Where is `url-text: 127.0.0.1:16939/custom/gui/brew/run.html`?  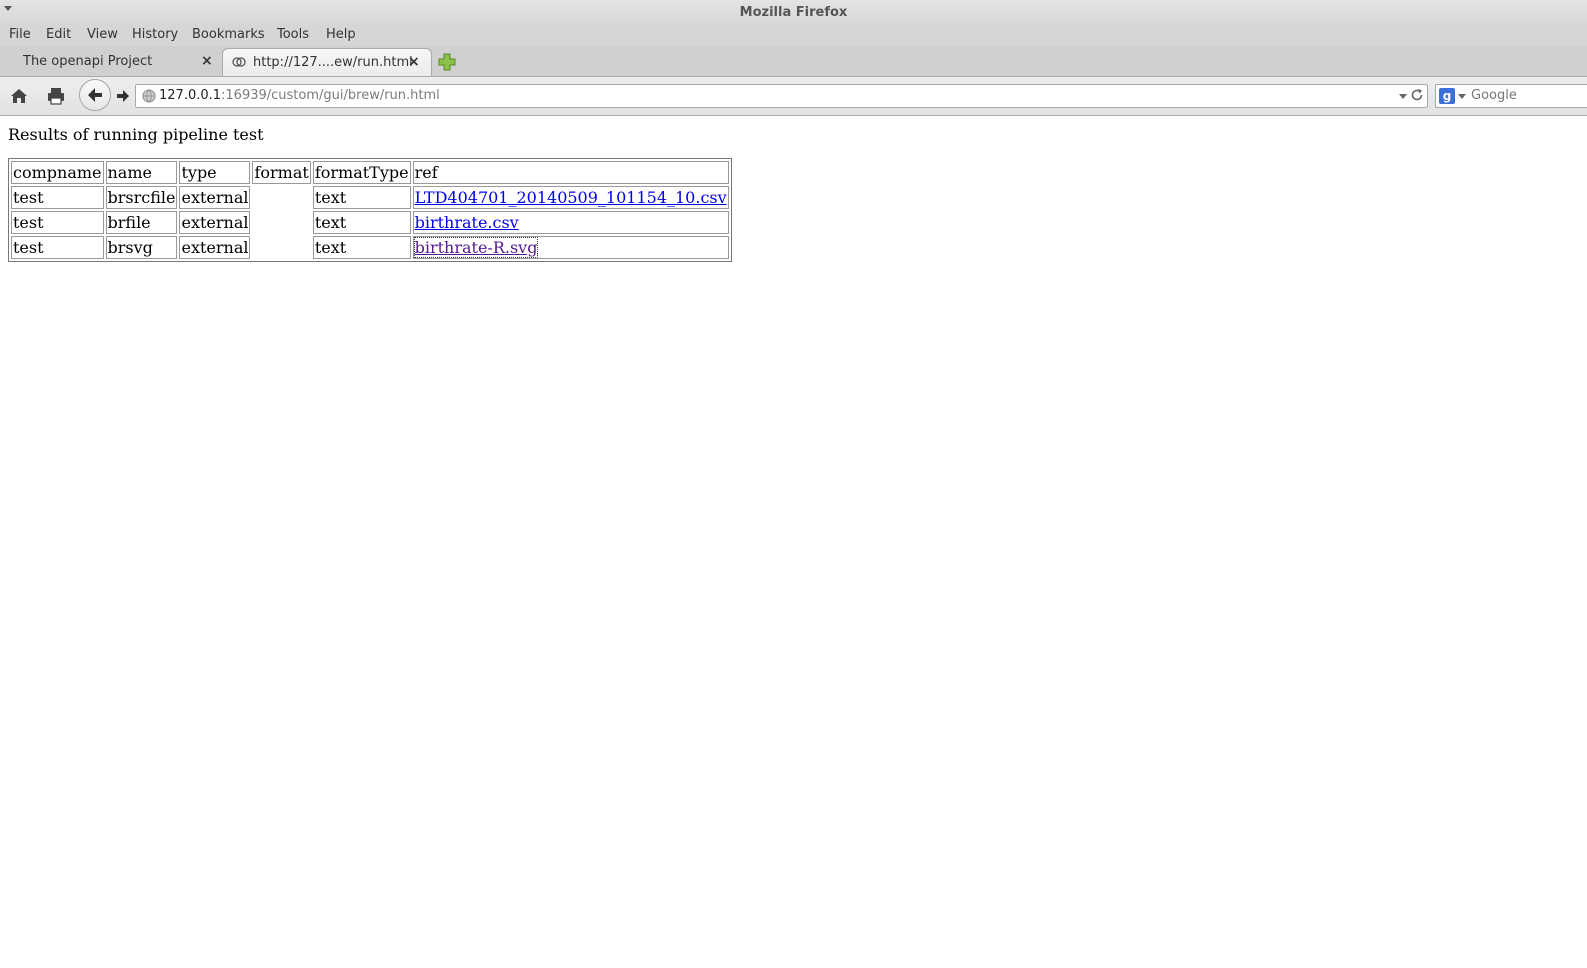 url-text: 127.0.0.1:16939/custom/gui/brew/run.html is located at coordinates (299, 95).